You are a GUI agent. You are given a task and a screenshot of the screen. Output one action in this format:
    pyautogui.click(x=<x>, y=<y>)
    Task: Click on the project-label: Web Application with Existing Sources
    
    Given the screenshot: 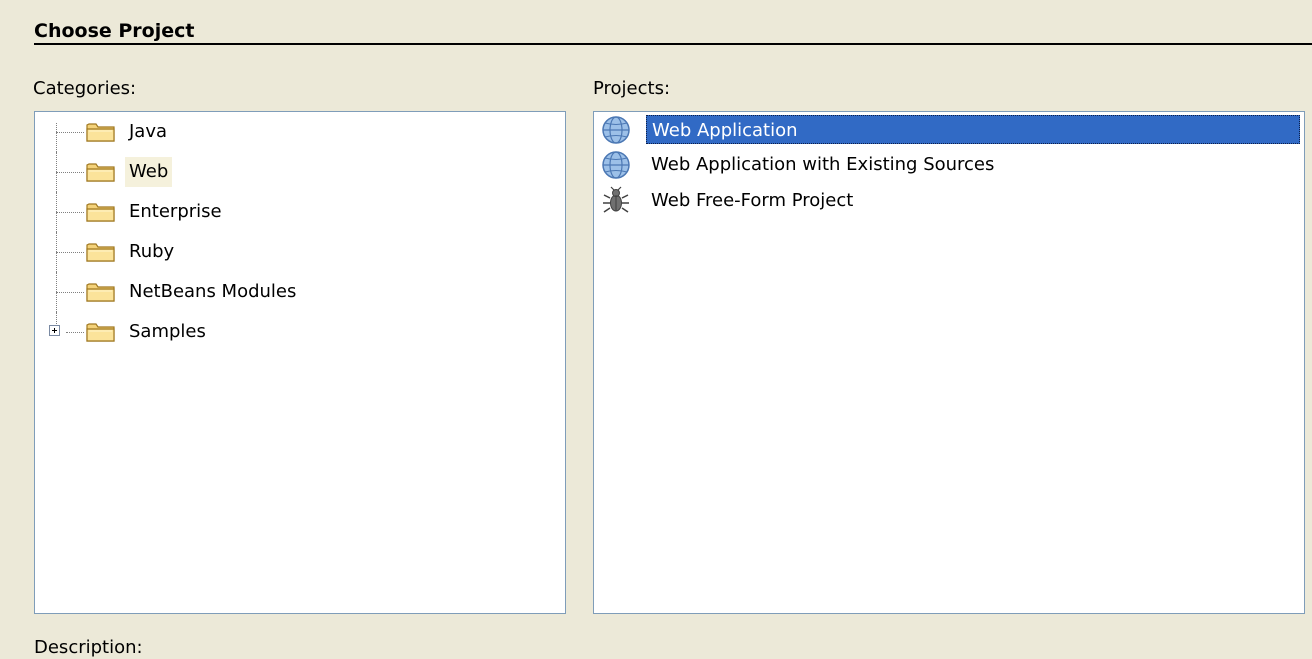 What is the action you would take?
    pyautogui.click(x=823, y=164)
    